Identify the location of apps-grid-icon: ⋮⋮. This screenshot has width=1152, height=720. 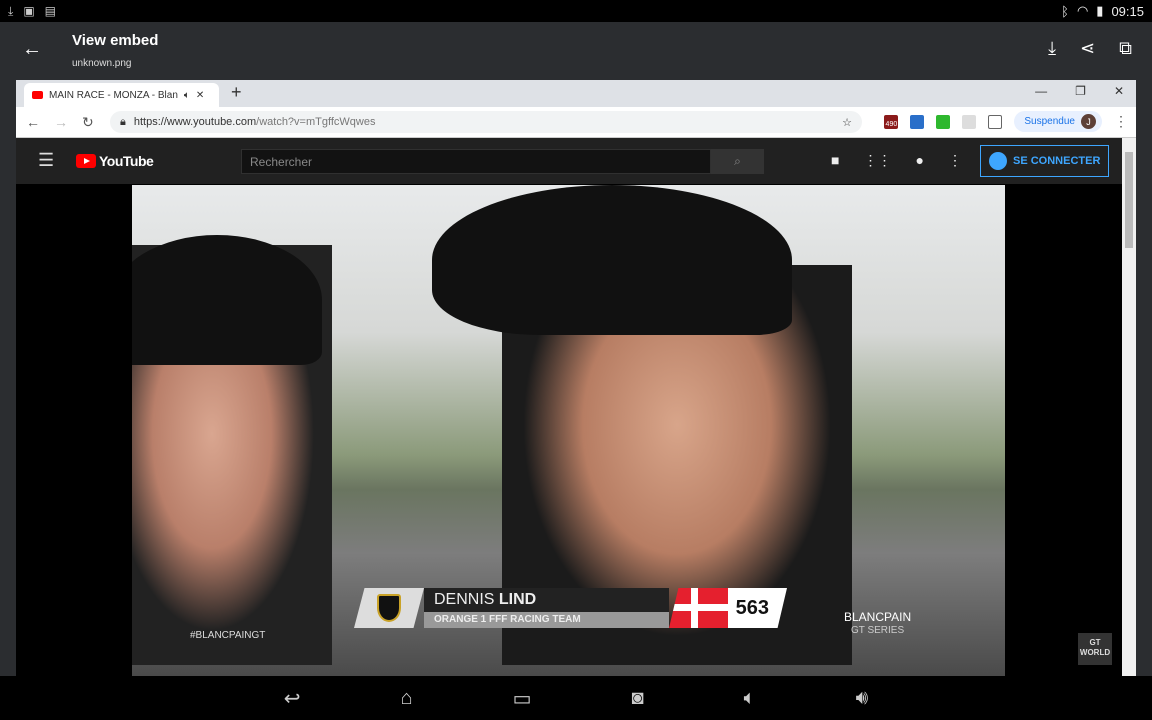
(877, 160).